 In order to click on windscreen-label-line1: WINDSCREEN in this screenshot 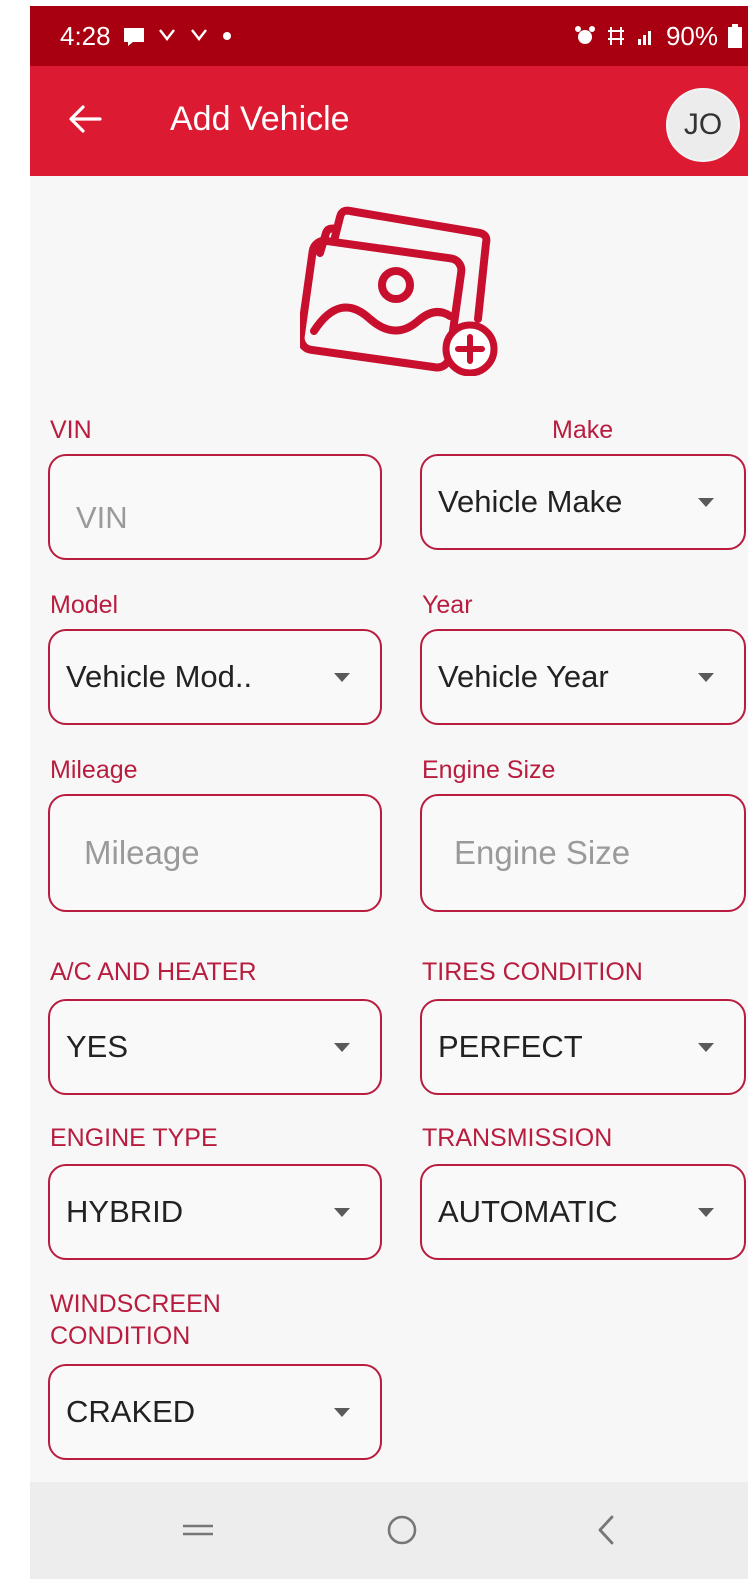, I will do `click(135, 1304)`.